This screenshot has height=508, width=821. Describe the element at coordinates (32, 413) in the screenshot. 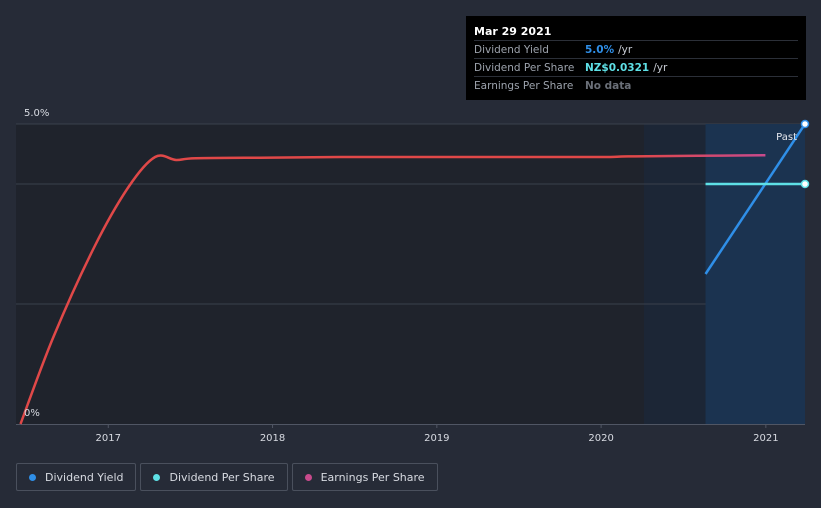

I see `y-tick-label: 0%` at that location.